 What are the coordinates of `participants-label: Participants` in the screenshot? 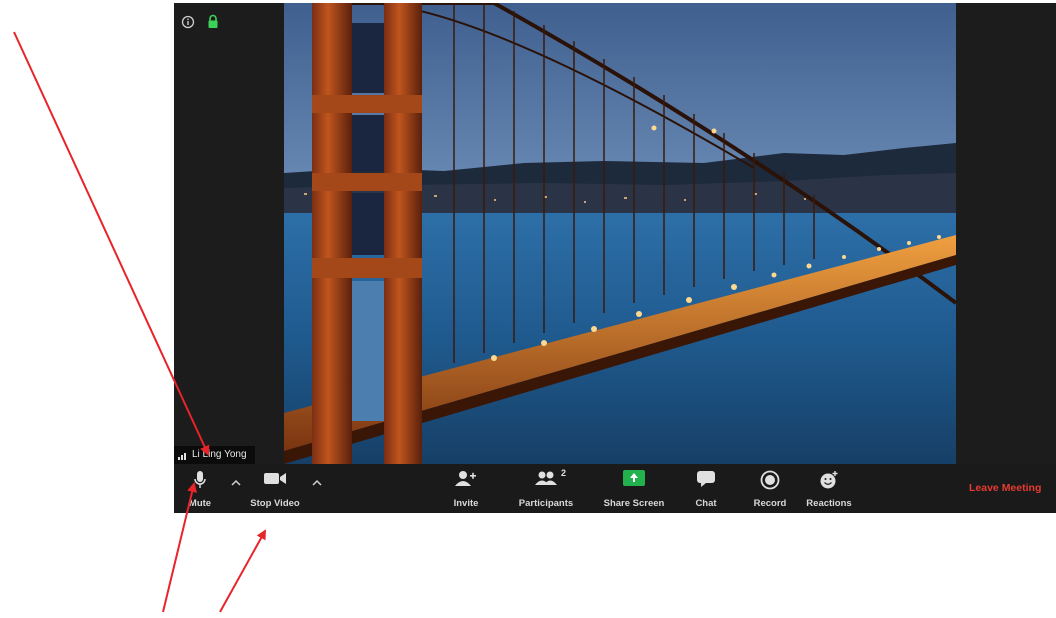 It's located at (546, 503).